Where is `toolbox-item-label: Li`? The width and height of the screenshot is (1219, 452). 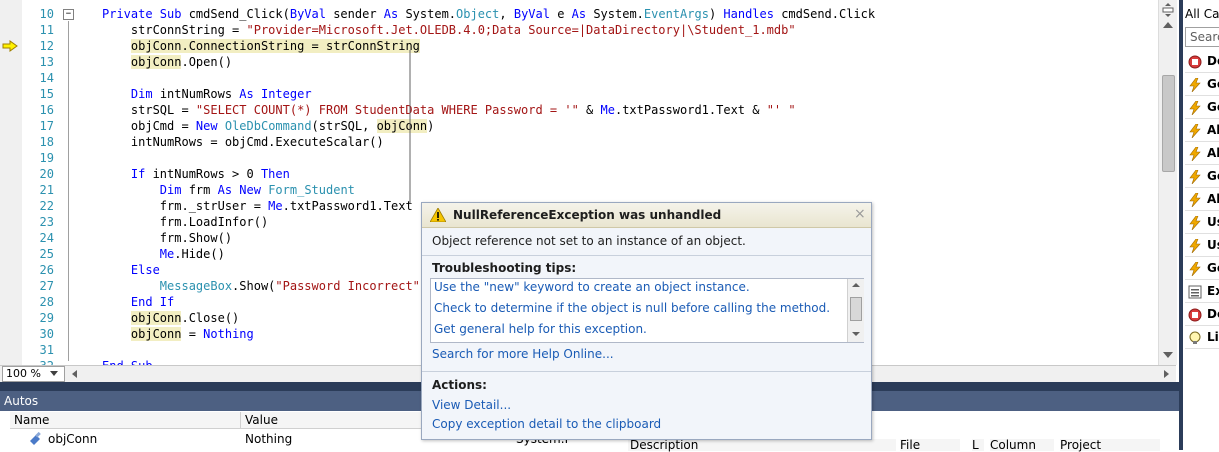
toolbox-item-label: Li is located at coordinates (1213, 337).